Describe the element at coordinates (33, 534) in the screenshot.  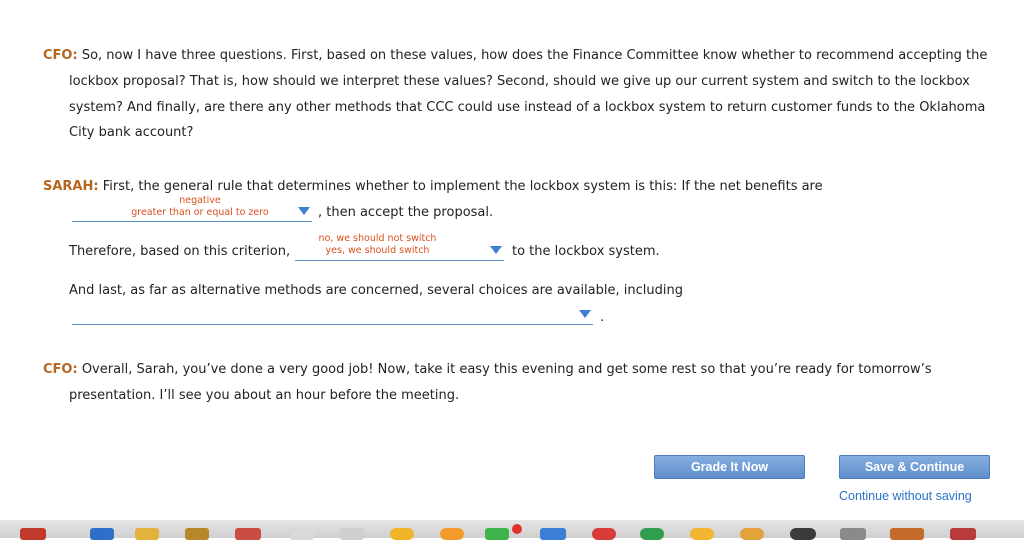
I see `calendar-icon` at that location.